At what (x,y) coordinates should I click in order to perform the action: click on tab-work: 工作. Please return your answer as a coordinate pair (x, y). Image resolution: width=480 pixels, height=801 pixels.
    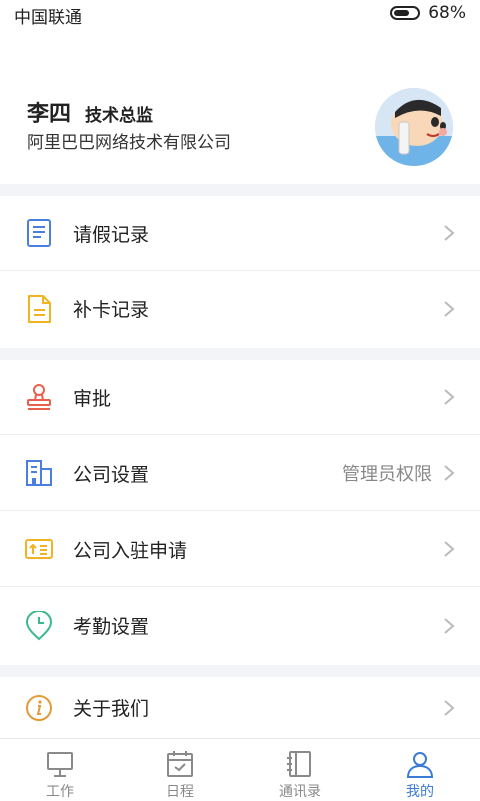
    Looking at the image, I should click on (60, 770).